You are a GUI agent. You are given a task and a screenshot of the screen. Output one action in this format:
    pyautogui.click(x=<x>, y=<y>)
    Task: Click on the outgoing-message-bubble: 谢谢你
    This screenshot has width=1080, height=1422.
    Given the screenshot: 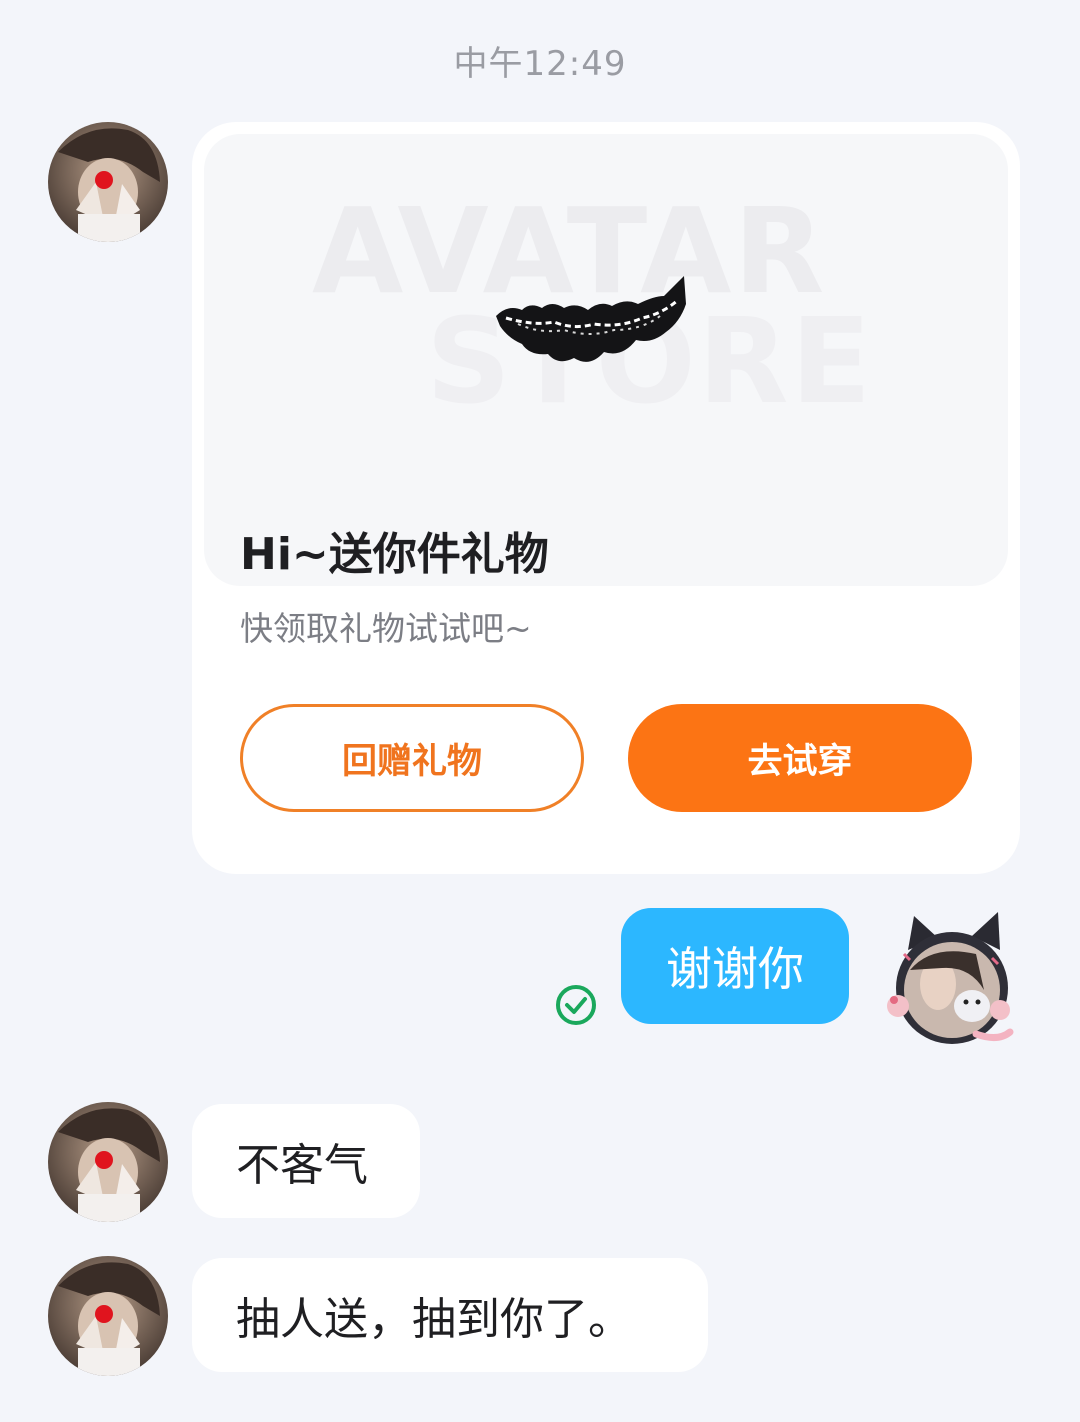 What is the action you would take?
    pyautogui.click(x=735, y=966)
    